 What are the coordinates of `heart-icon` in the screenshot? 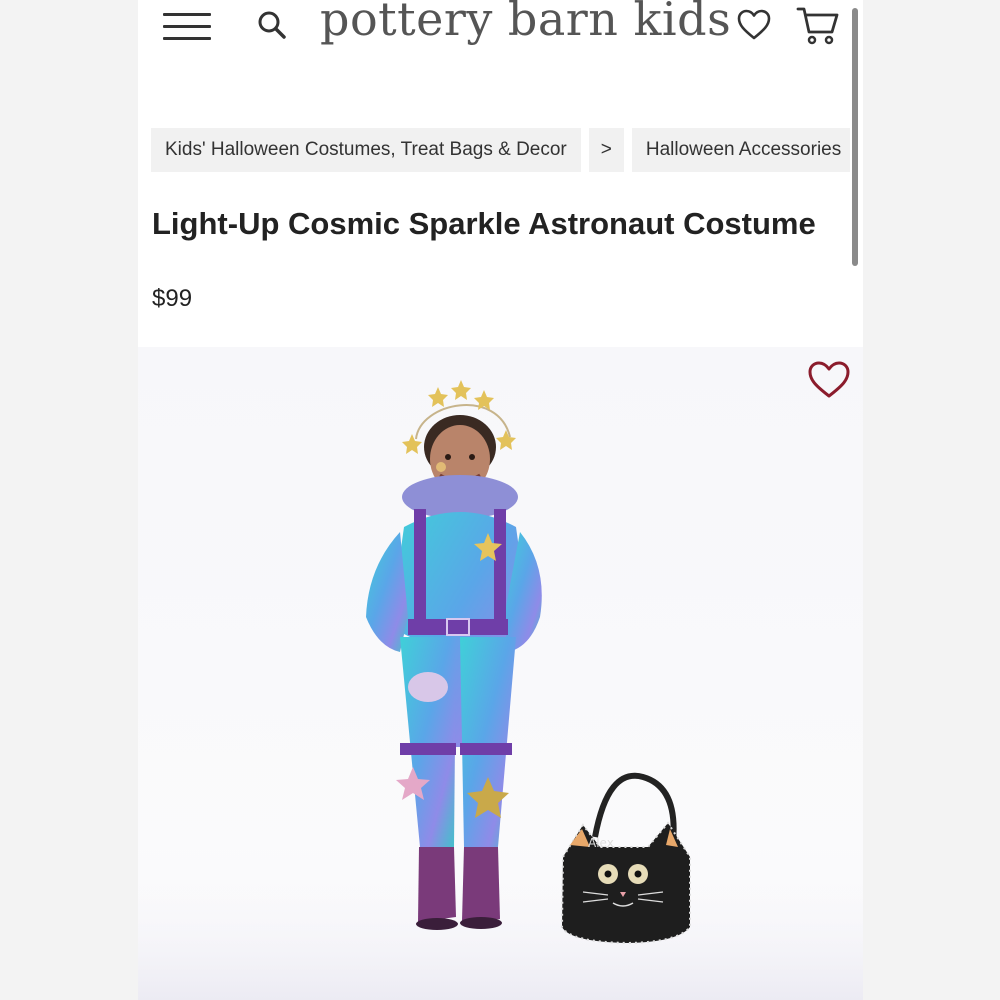 It's located at (754, 25).